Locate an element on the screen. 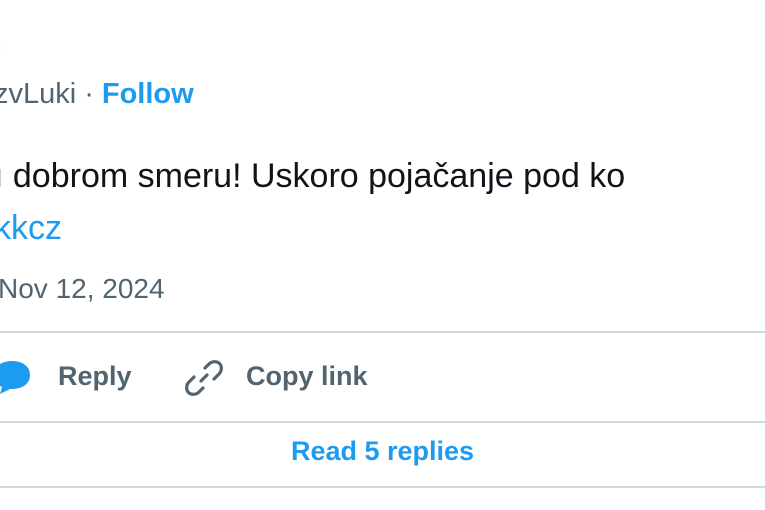 The width and height of the screenshot is (765, 510). reply-icon is located at coordinates (17, 377).